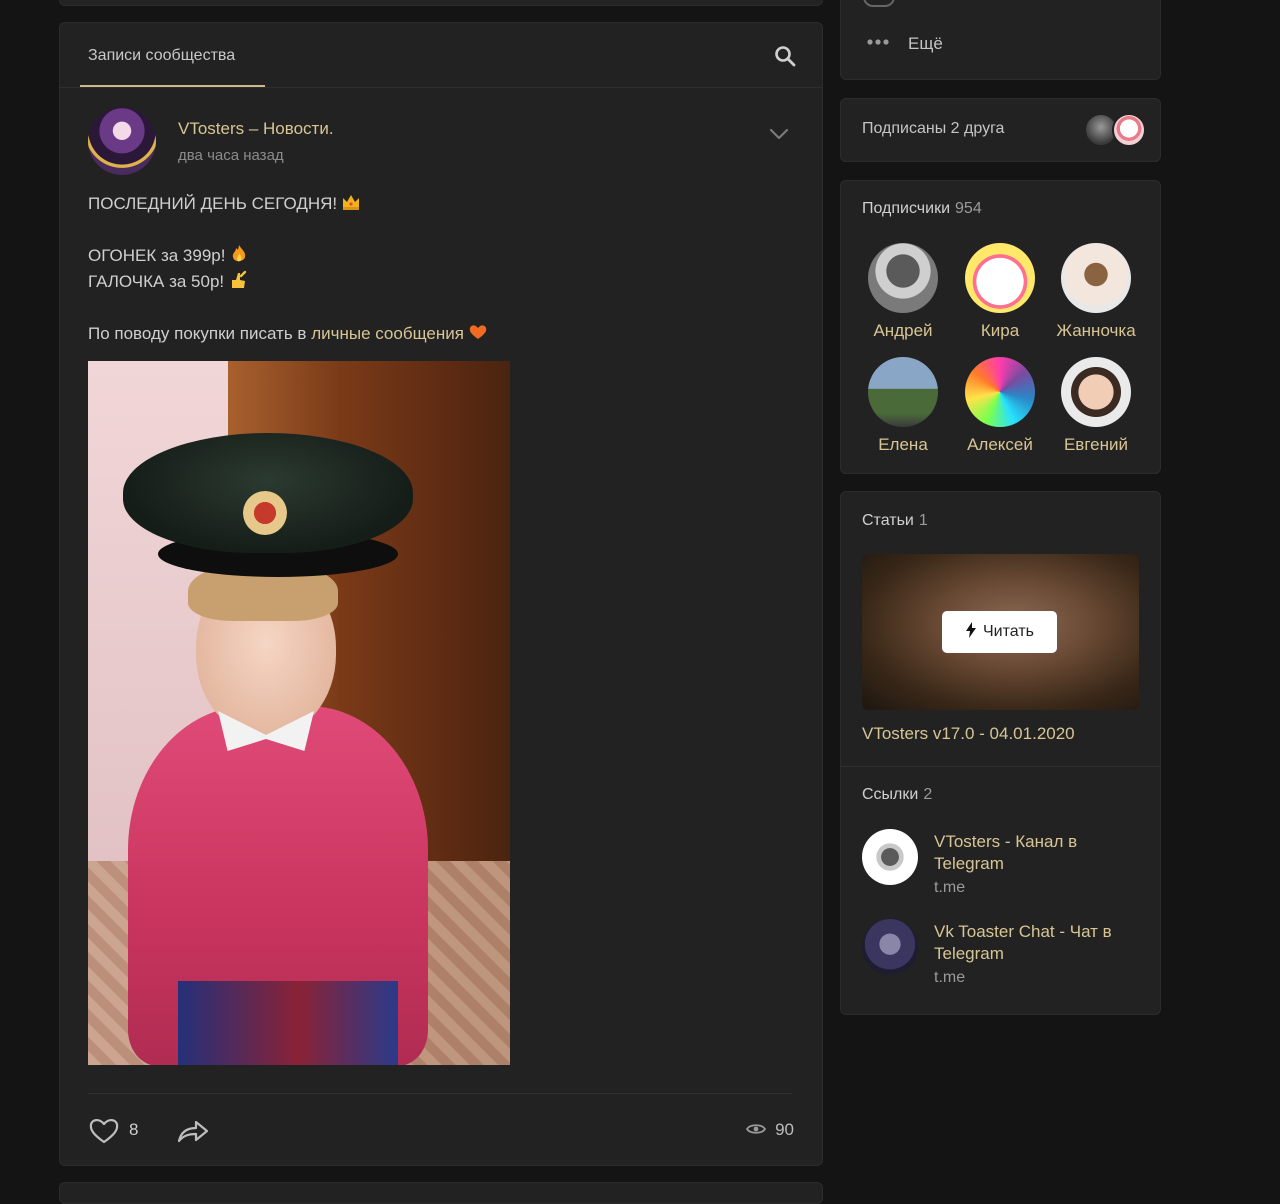  What do you see at coordinates (387, 333) in the screenshot?
I see `messages-link: личные сообщения` at bounding box center [387, 333].